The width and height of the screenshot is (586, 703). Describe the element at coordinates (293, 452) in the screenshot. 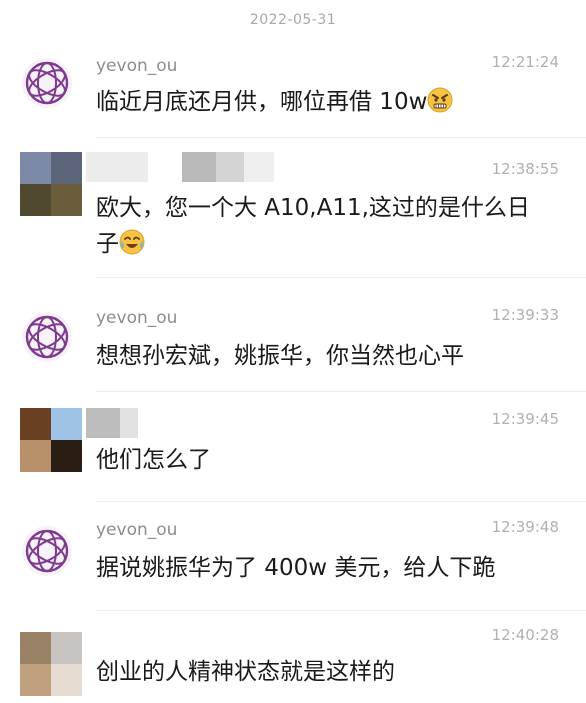

I see `chat-message: 12:39:45 他们怎么了` at that location.